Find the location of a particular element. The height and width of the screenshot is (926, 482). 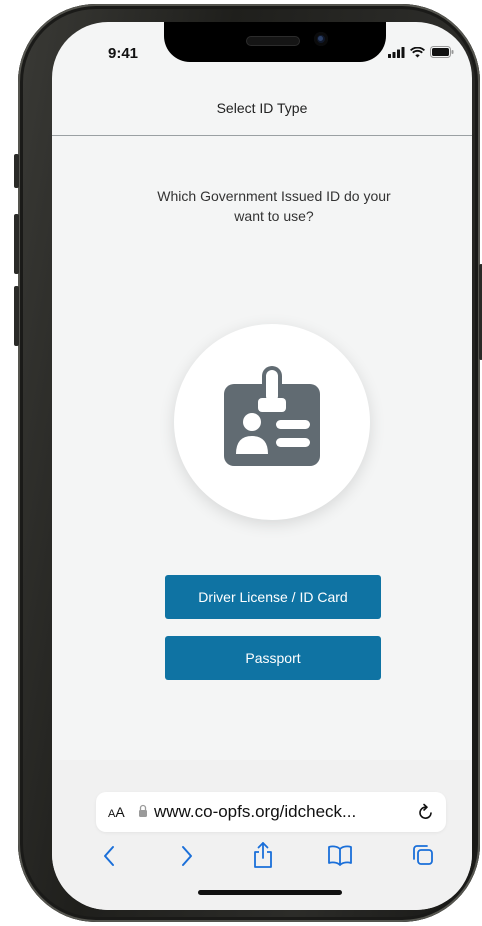

browser-bar is located at coordinates (262, 835).